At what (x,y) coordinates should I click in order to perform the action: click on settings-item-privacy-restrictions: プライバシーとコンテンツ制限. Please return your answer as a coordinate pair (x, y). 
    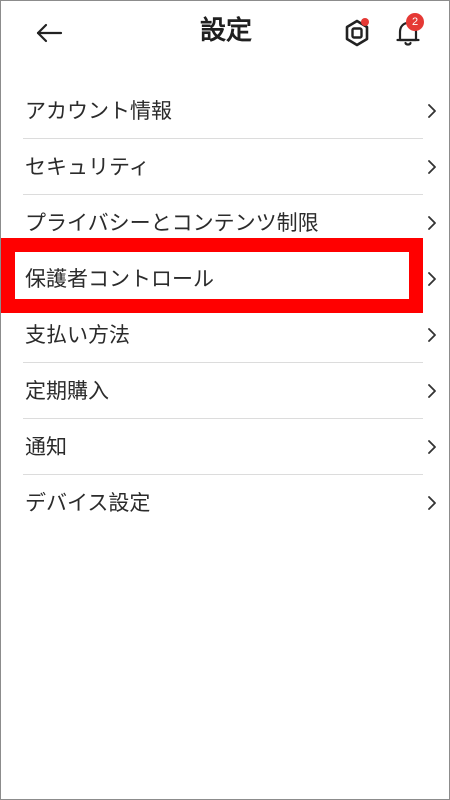
    Looking at the image, I should click on (225, 223).